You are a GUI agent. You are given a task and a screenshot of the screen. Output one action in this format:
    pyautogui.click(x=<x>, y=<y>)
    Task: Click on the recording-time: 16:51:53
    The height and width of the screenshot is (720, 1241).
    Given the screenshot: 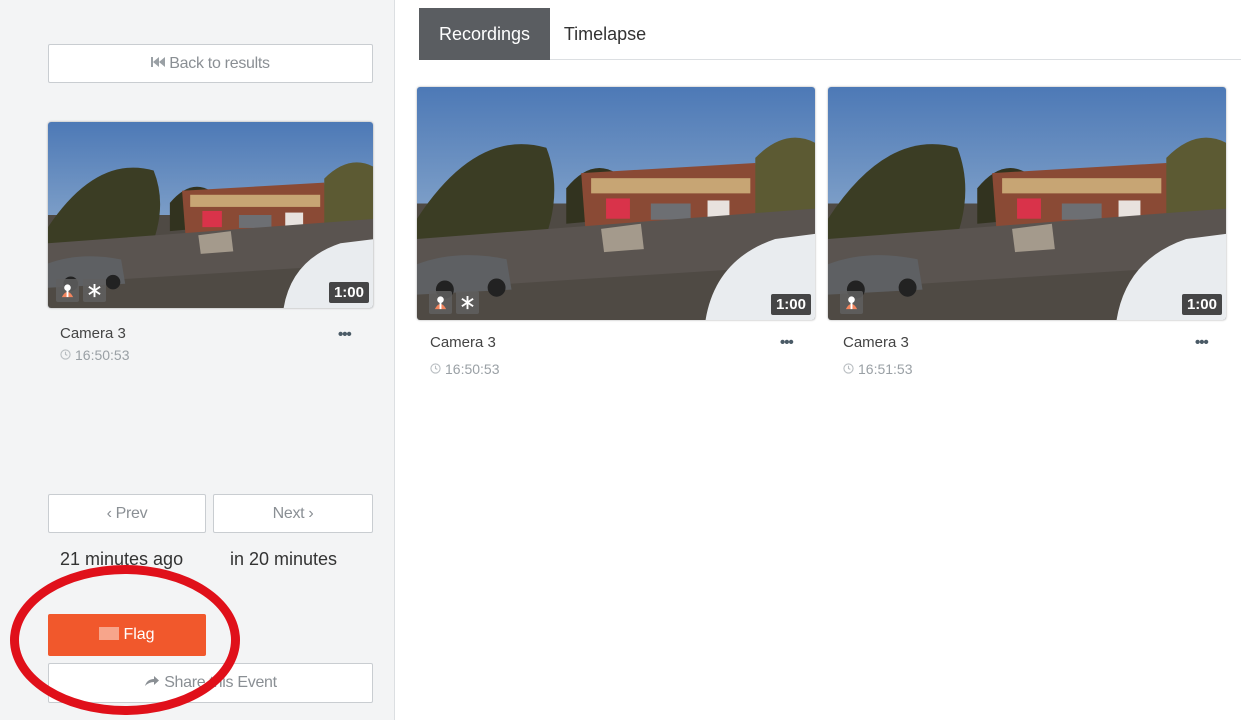 What is the action you would take?
    pyautogui.click(x=878, y=369)
    